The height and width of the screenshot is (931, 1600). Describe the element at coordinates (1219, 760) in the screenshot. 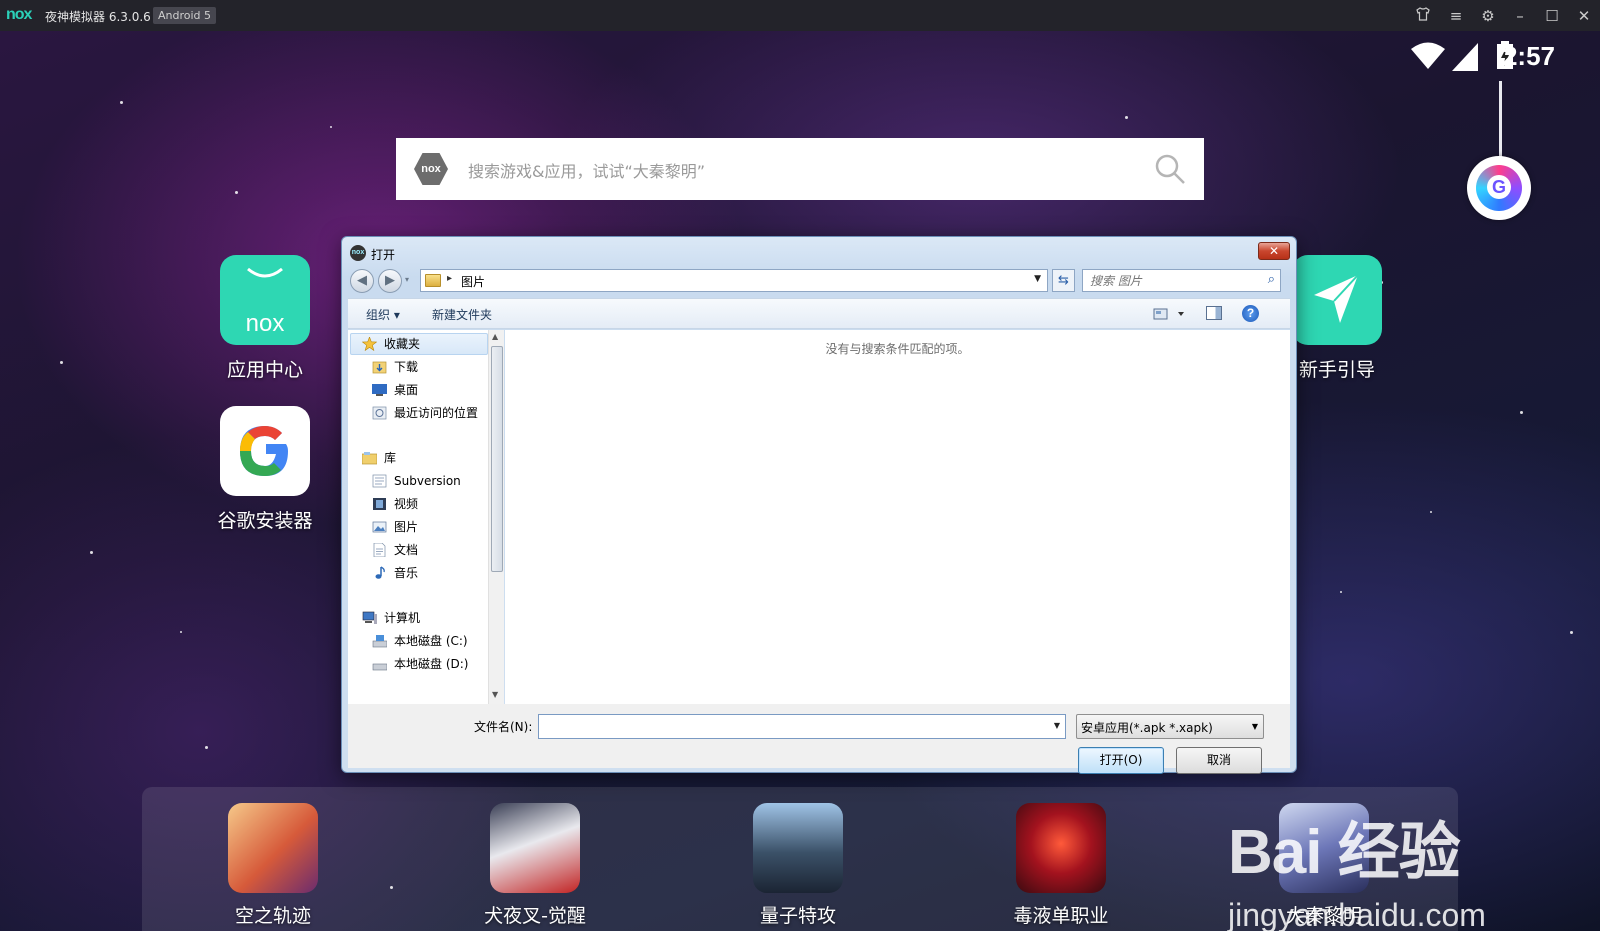

I see `cancel-button: 取消` at that location.